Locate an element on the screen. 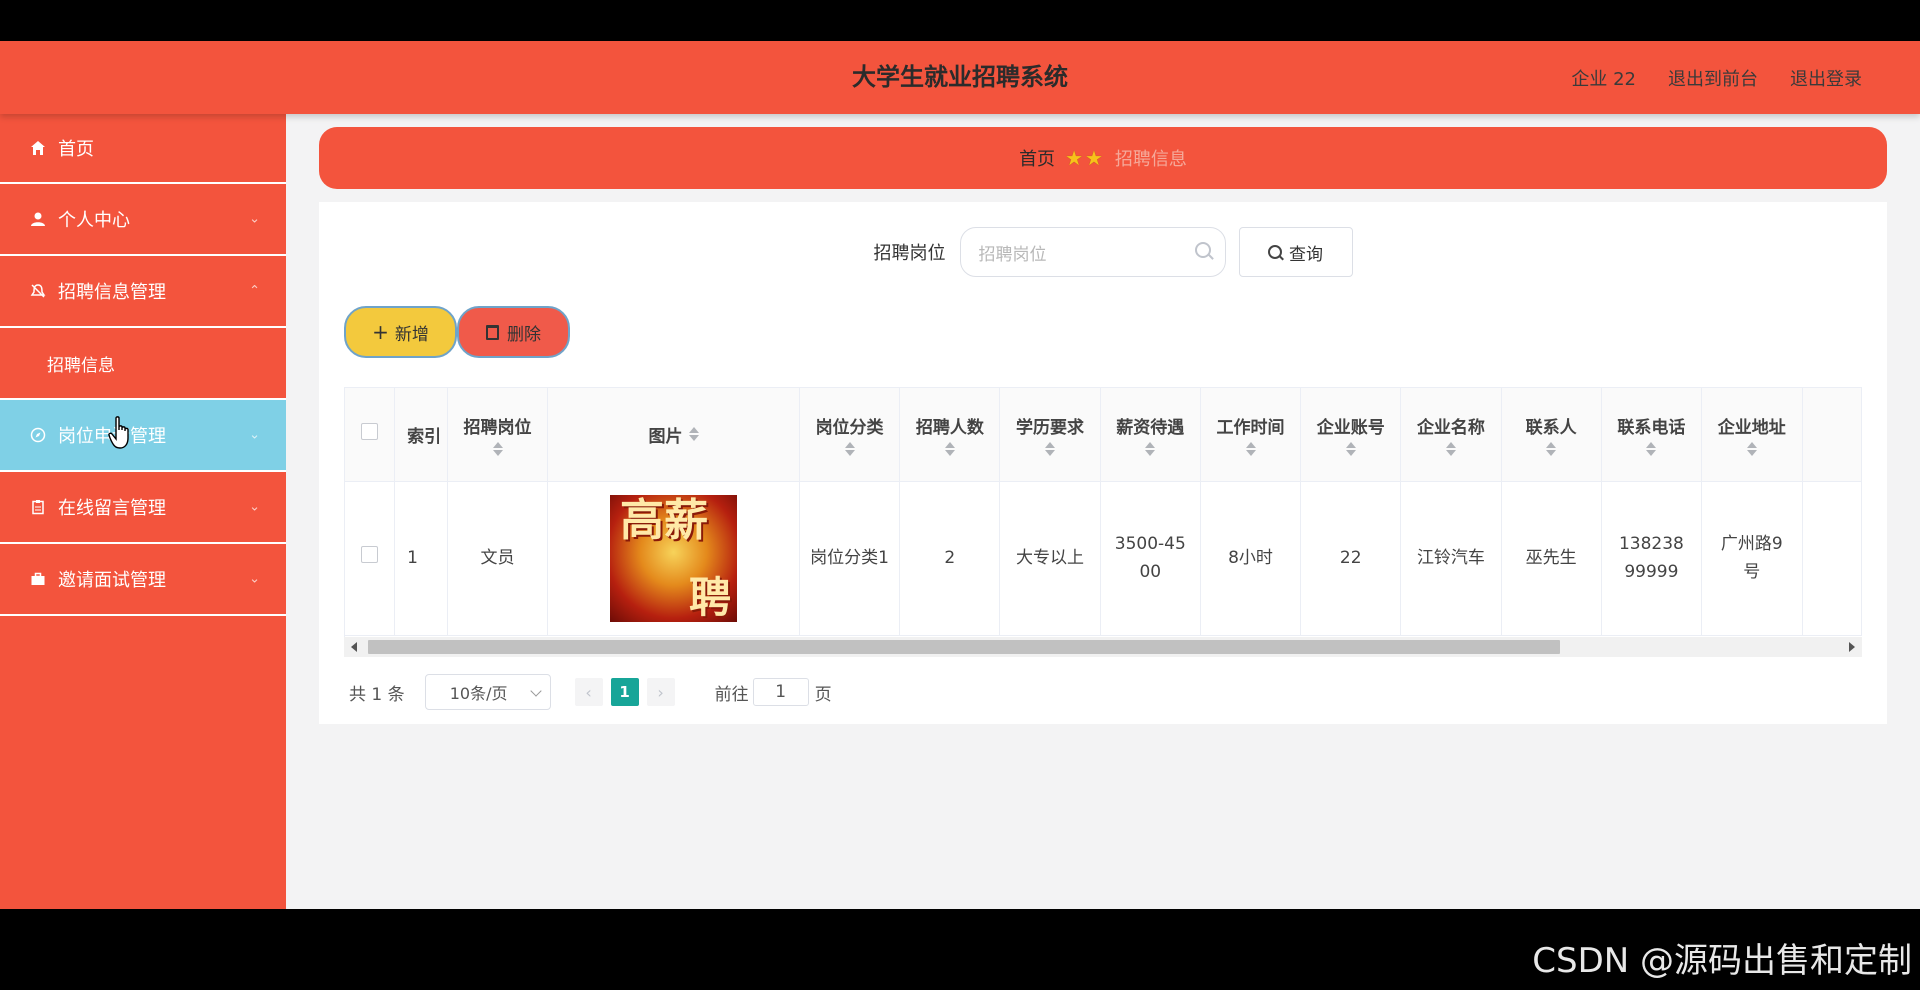  cell-education: 大专以上 is located at coordinates (1050, 558).